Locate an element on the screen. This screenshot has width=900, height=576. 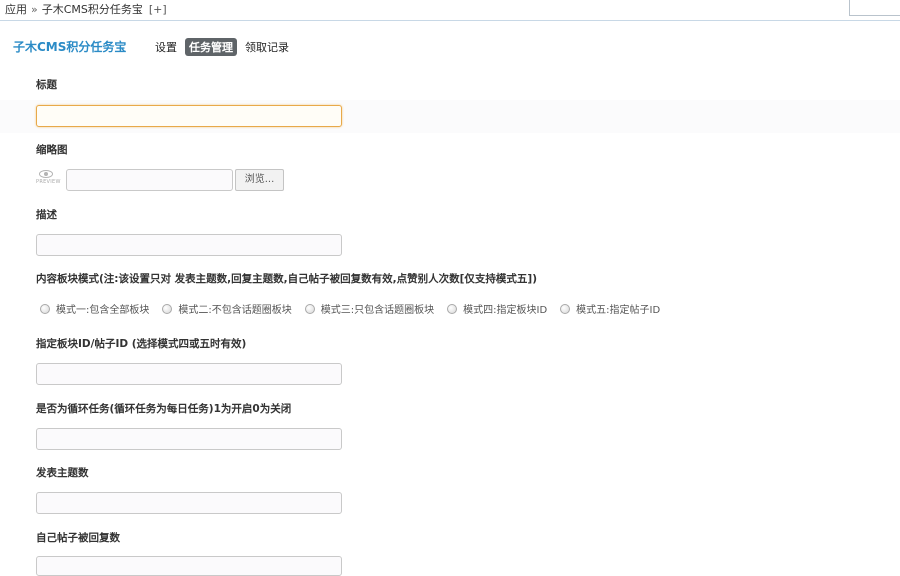
mode-option-2: 模式二:不包含话题圈板块 is located at coordinates (227, 308).